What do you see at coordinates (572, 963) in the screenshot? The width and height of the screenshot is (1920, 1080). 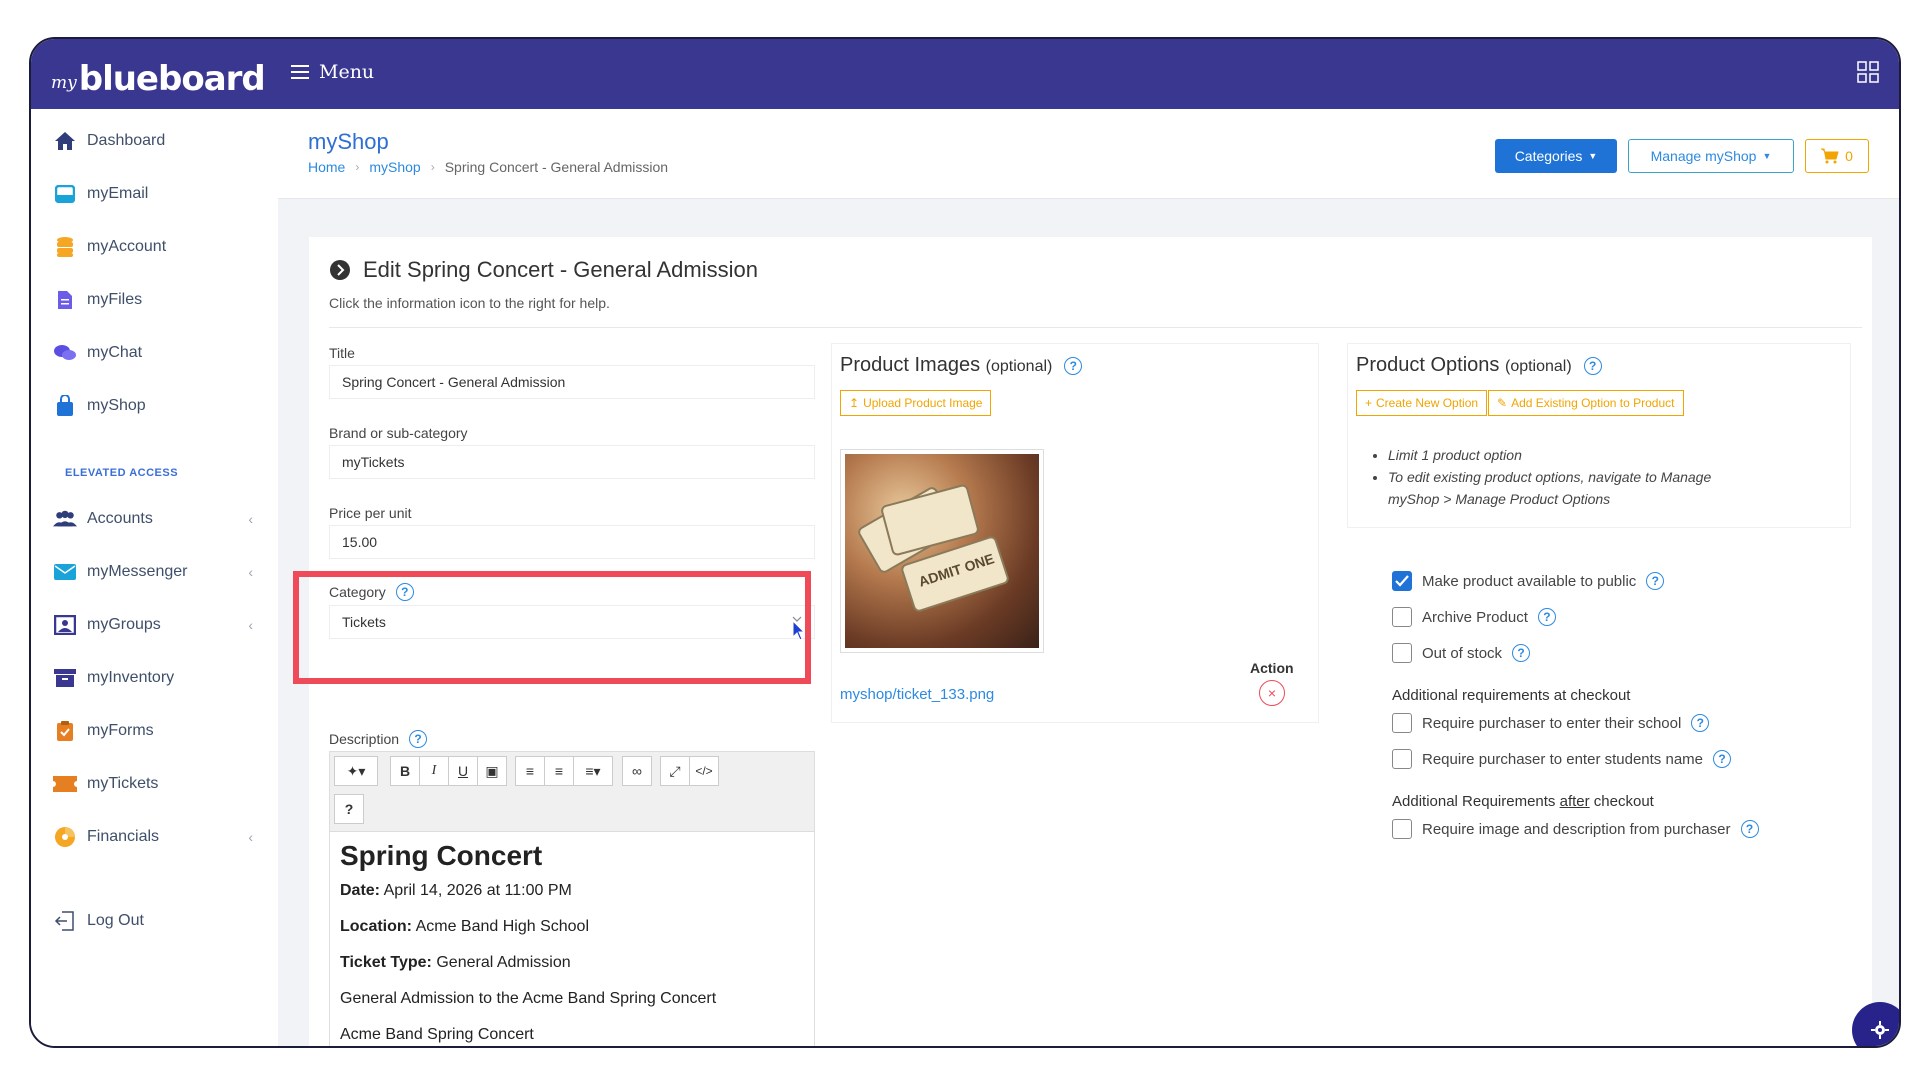 I see `description-ticket-type: Ticket Type: General Admission` at bounding box center [572, 963].